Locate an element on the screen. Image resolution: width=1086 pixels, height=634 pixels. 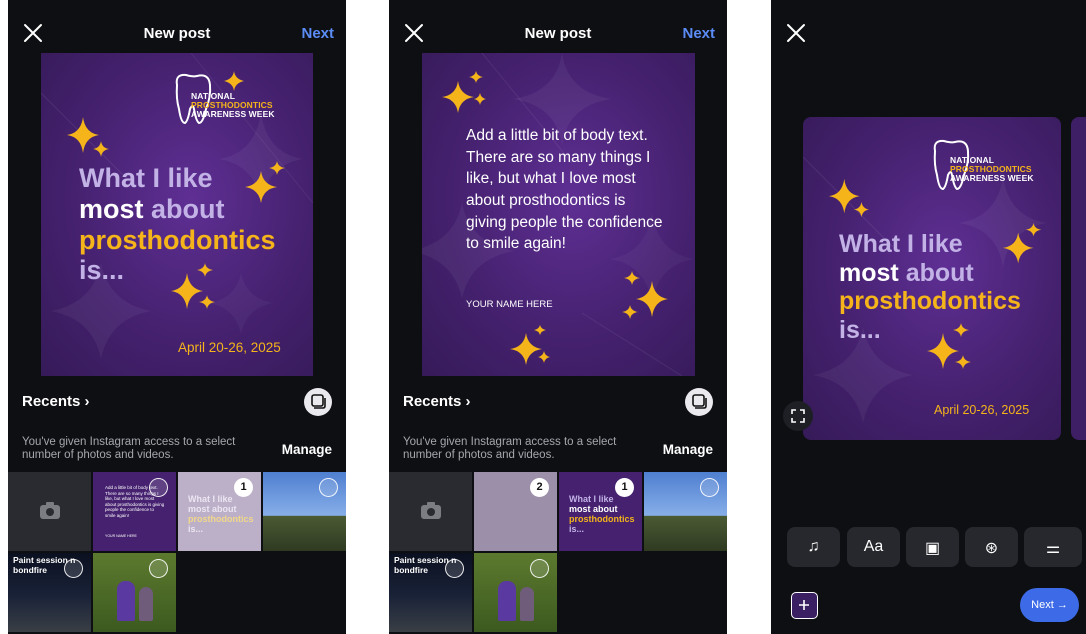
adjust-icon: ⚌ is located at coordinates (1053, 548).